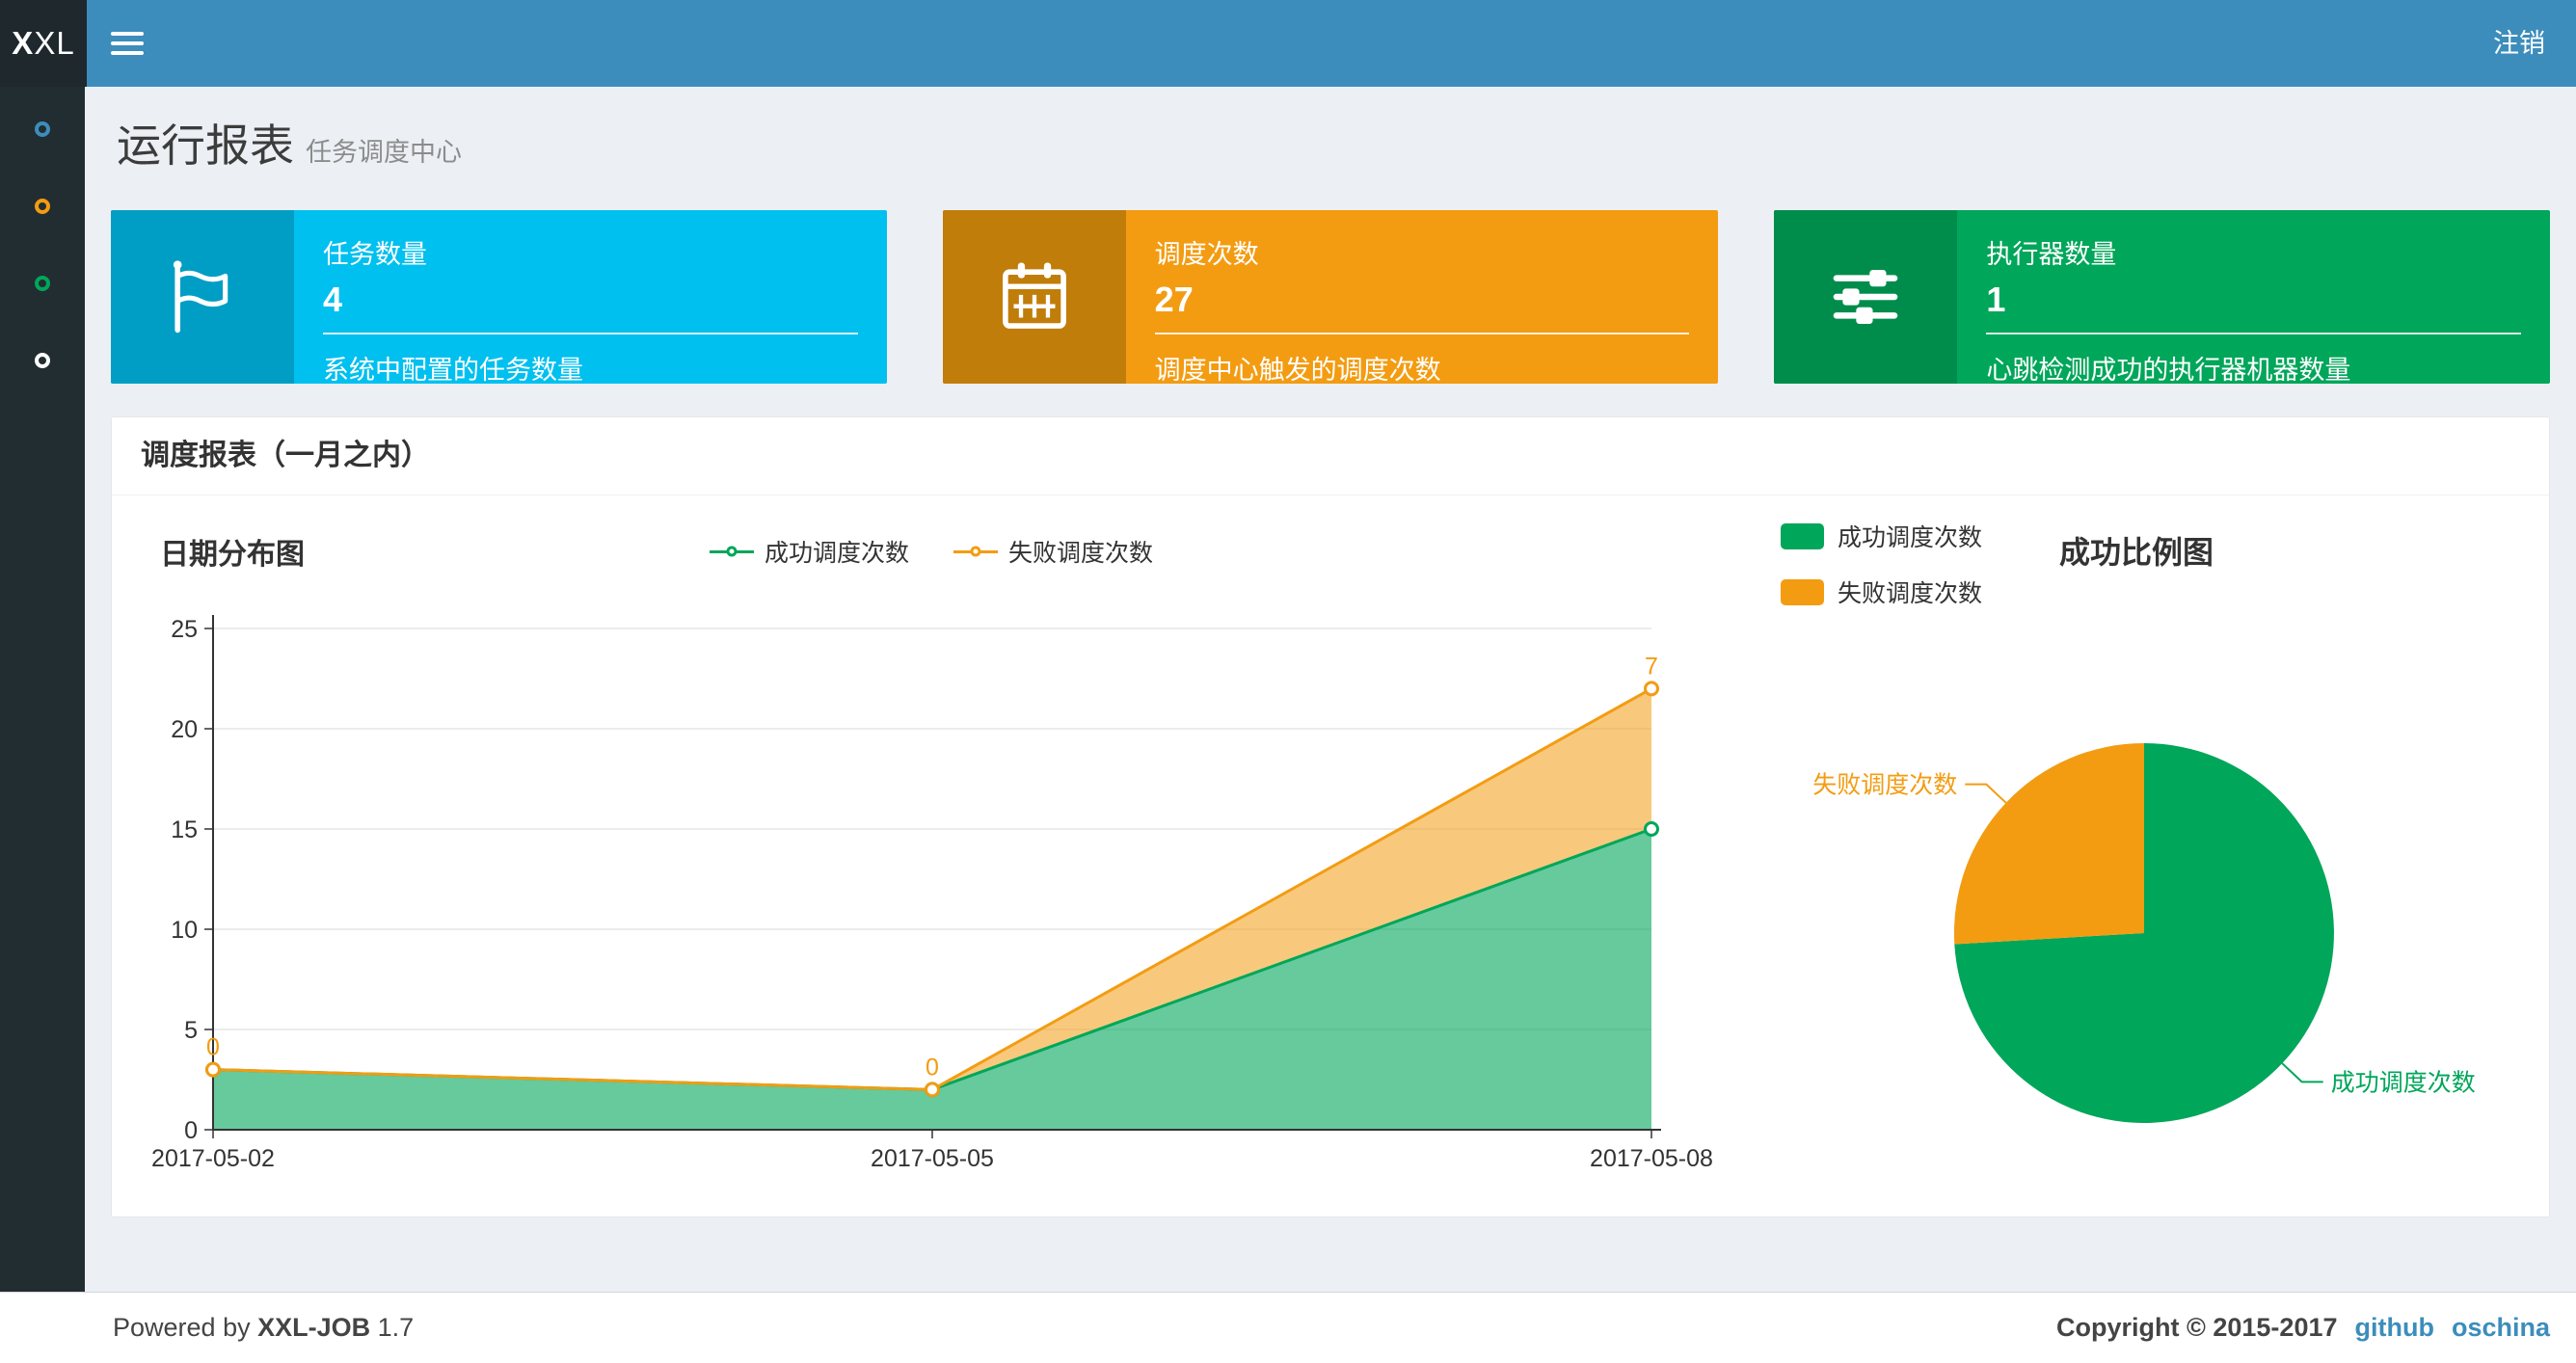  I want to click on powered-by: Powered by XXL-JOB 1.7, so click(263, 1328).